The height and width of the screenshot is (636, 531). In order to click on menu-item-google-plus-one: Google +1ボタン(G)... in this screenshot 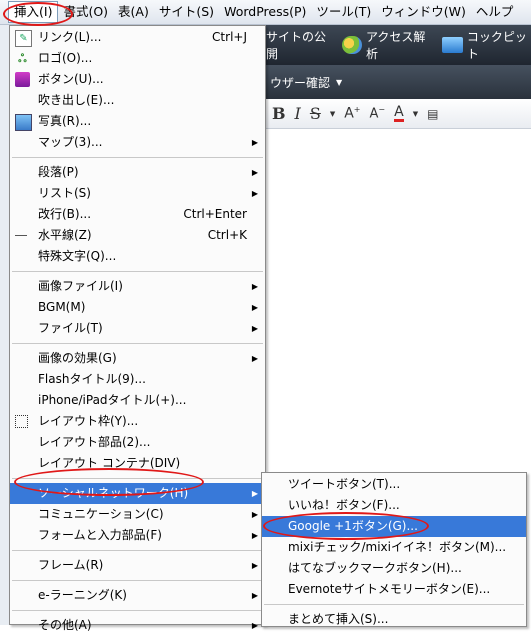, I will do `click(394, 526)`.